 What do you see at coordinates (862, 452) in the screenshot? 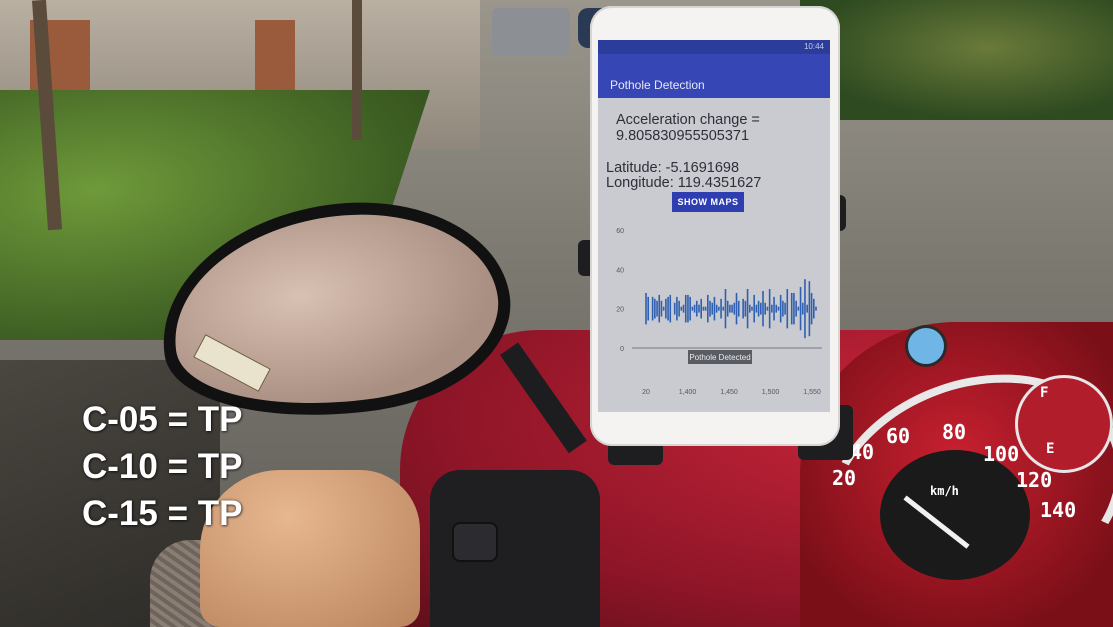
I see `speed-number: 40` at bounding box center [862, 452].